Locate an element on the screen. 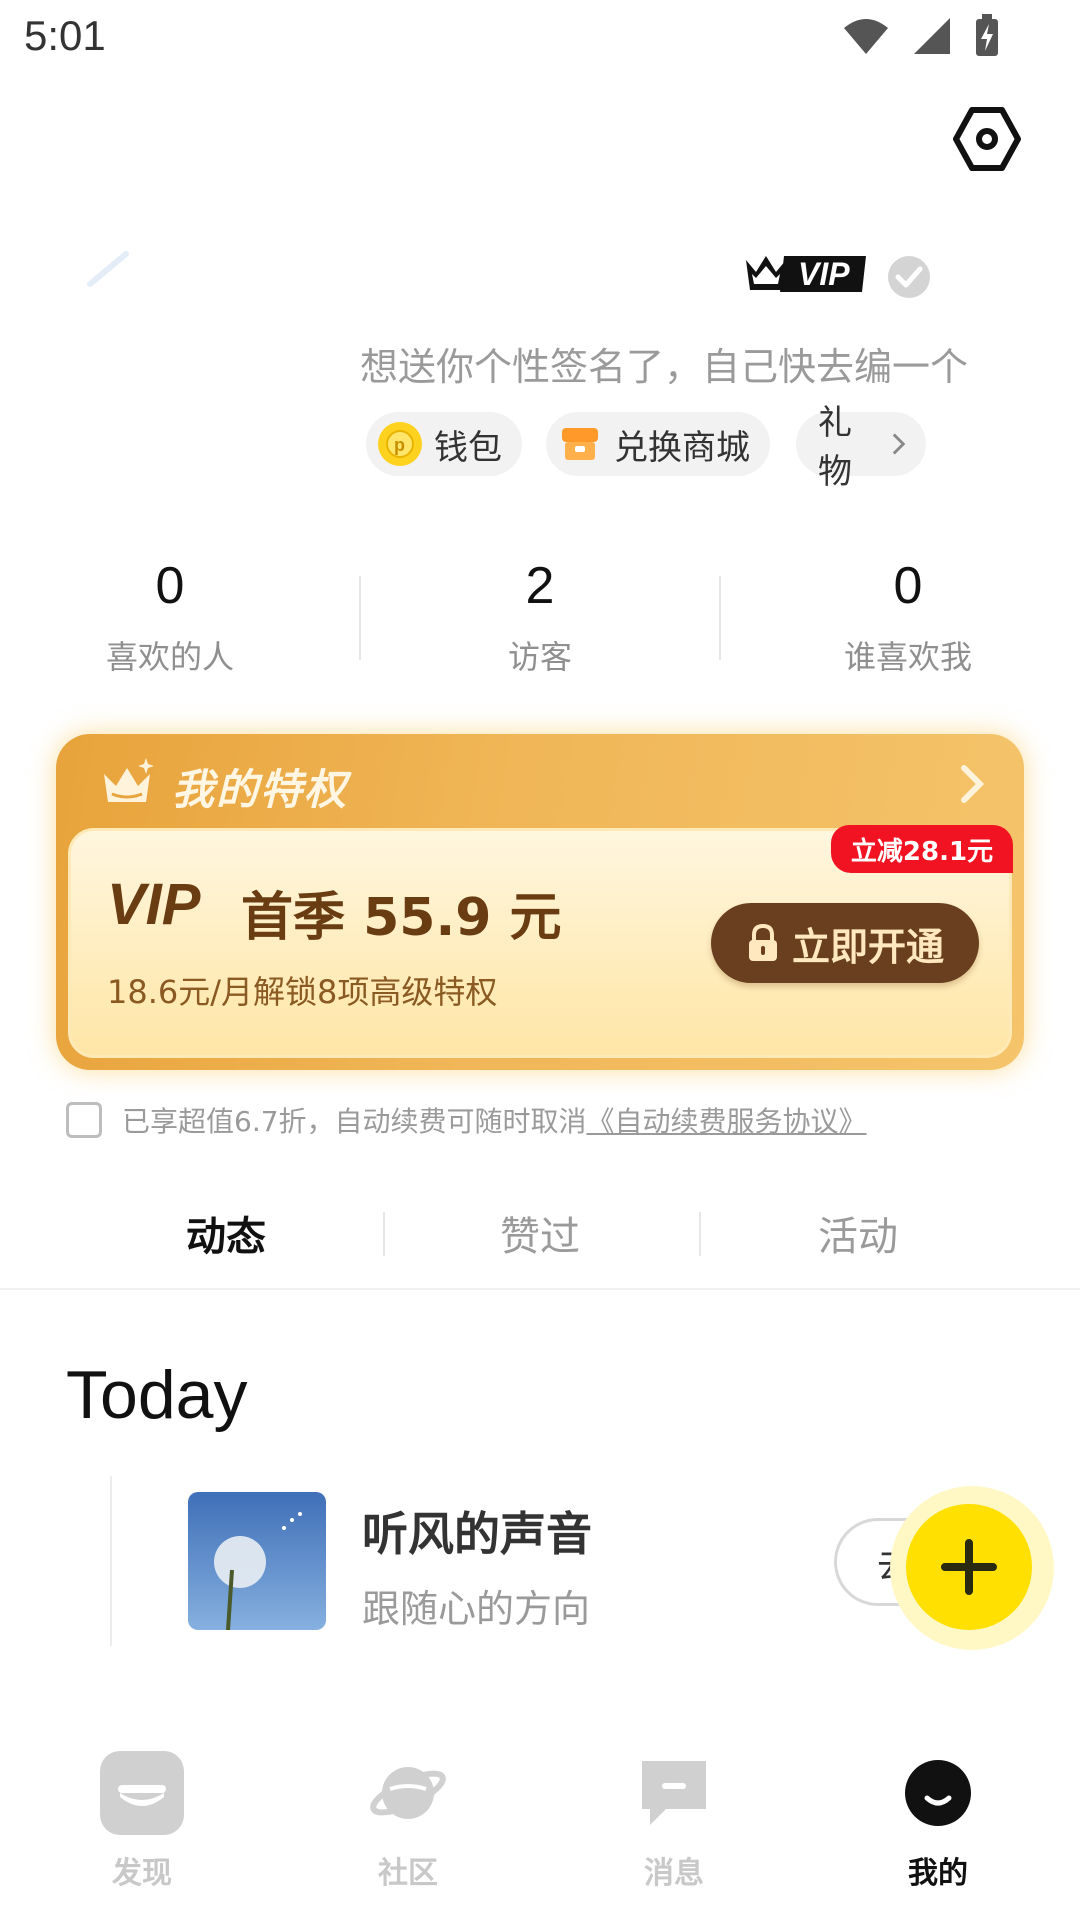 The width and height of the screenshot is (1080, 1920). status-time: 5:01 is located at coordinates (65, 35).